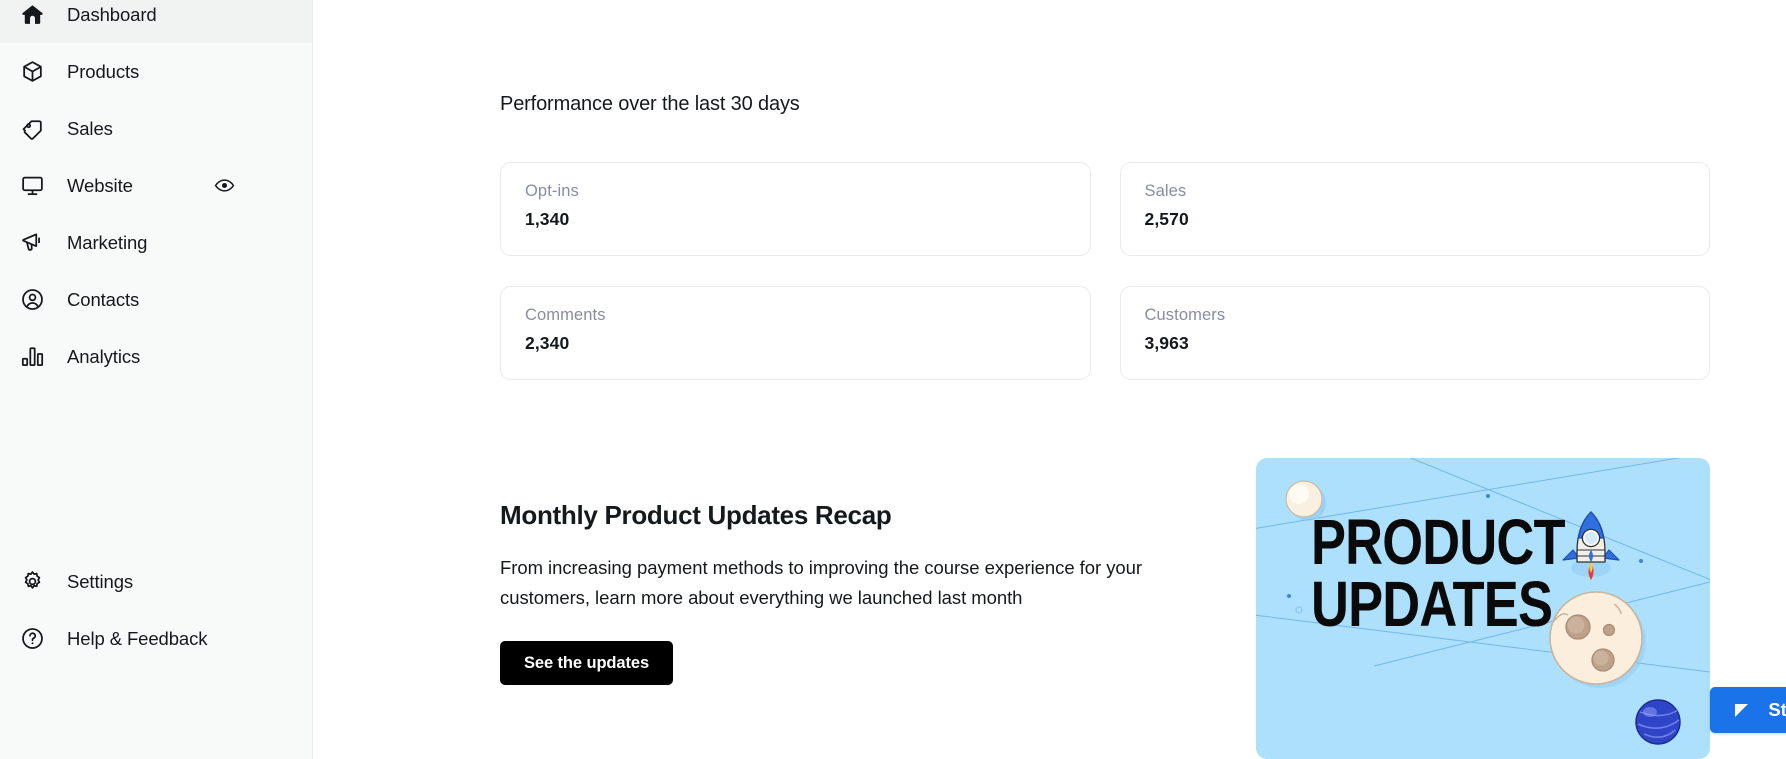 This screenshot has width=1786, height=759. I want to click on sidebar-item-sales: Sales, so click(156, 128).